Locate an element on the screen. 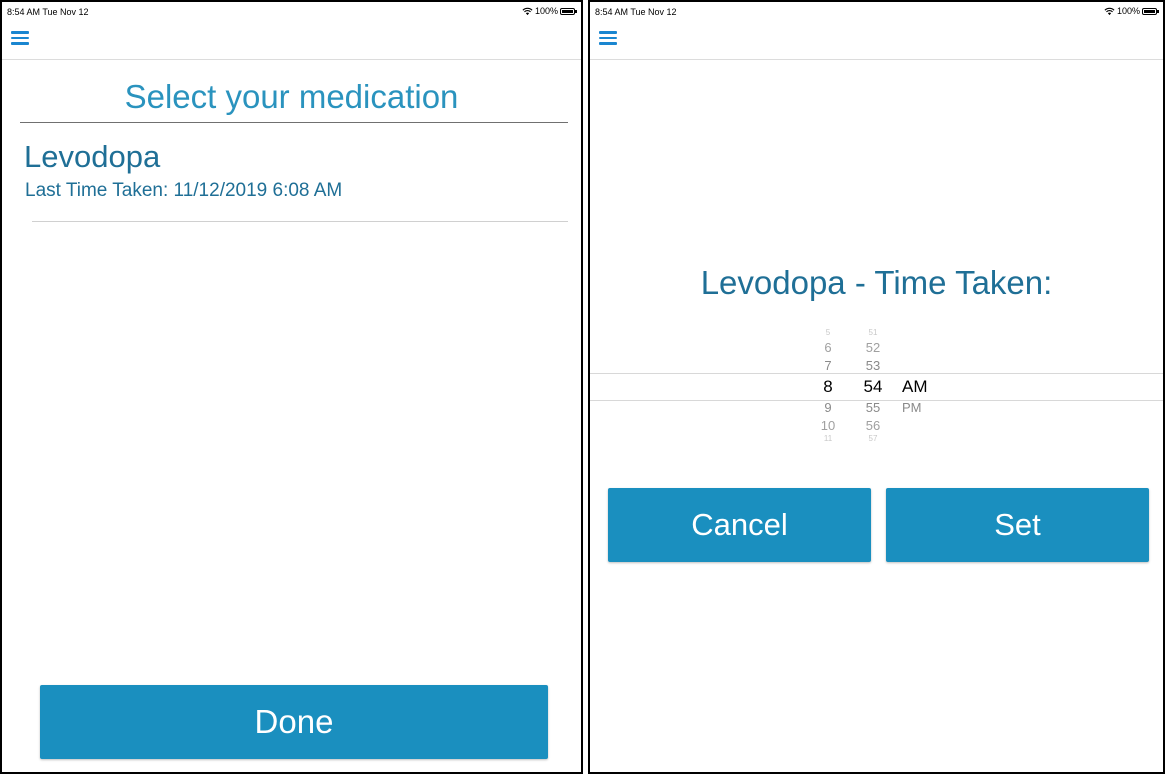 Image resolution: width=1165 pixels, height=774 pixels. medication-last-taken: Last Time Taken: 11/12/2019 6:08 AM is located at coordinates (184, 190).